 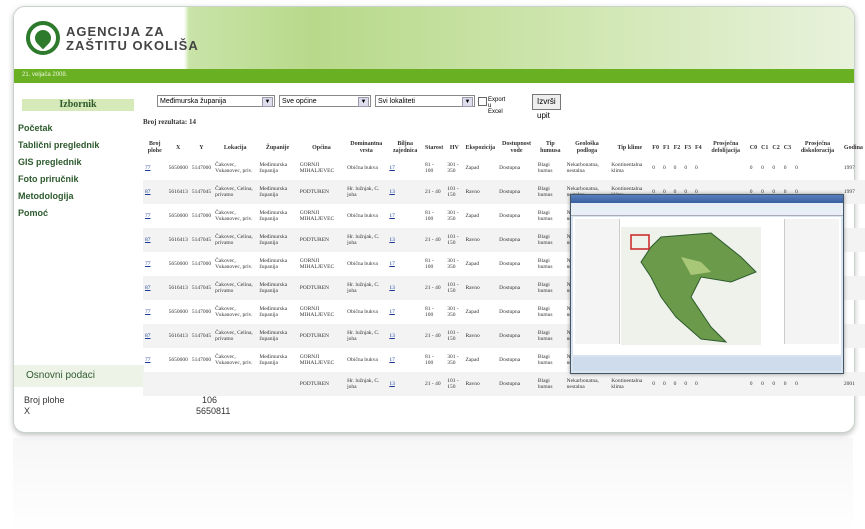 I want to click on county-select: Međimurska županija ▼, so click(x=216, y=101).